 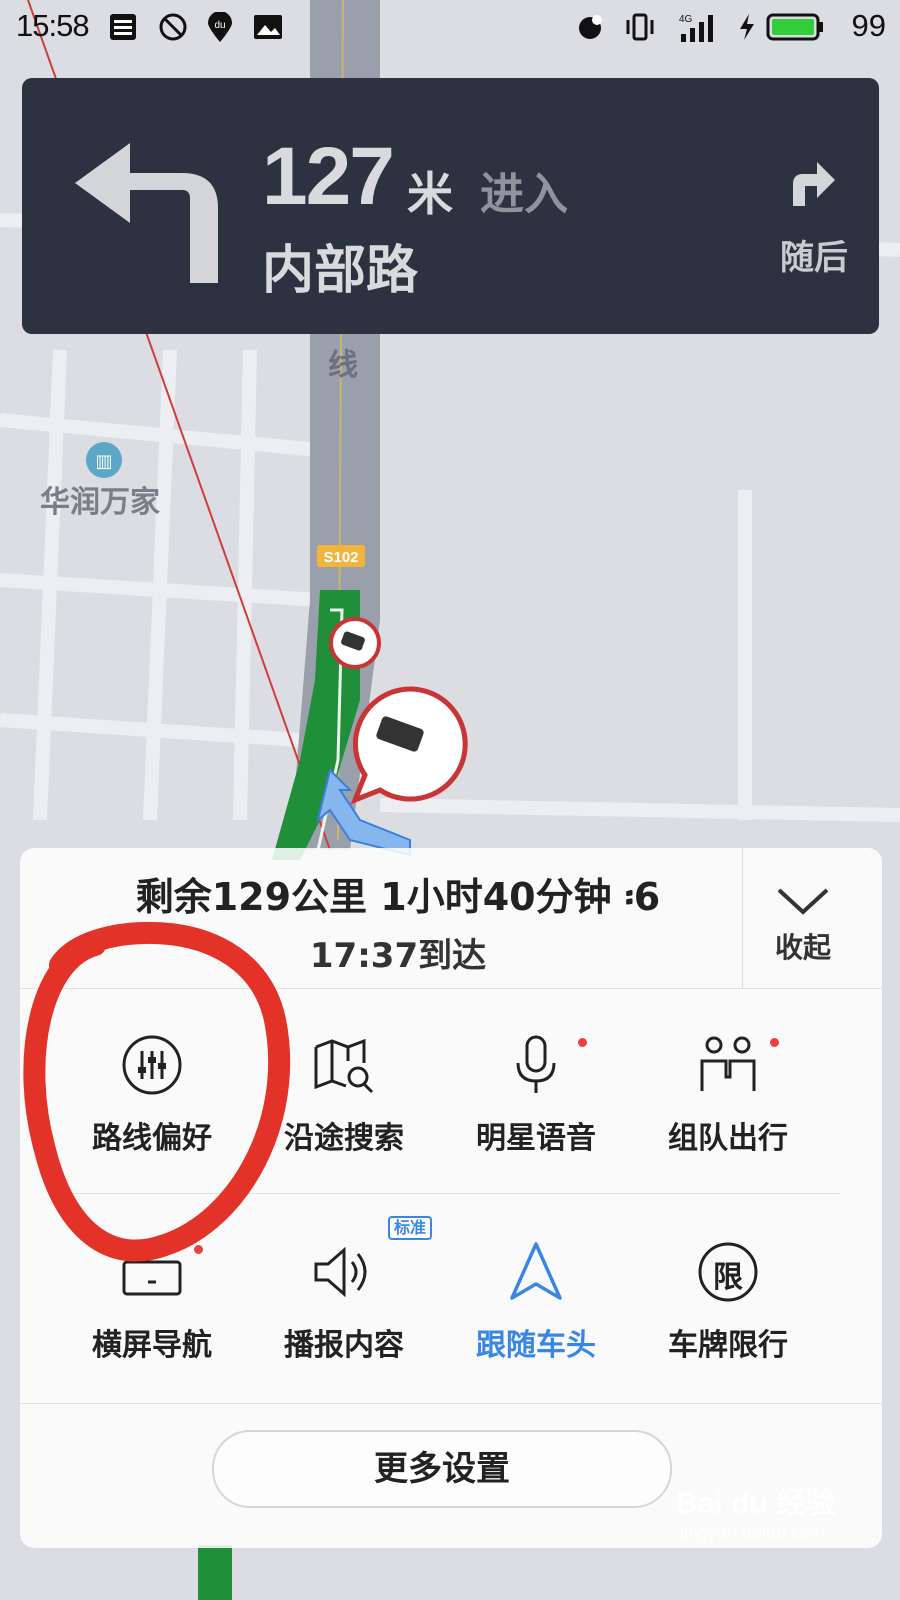 I want to click on svg-text: 线, so click(x=343, y=365).